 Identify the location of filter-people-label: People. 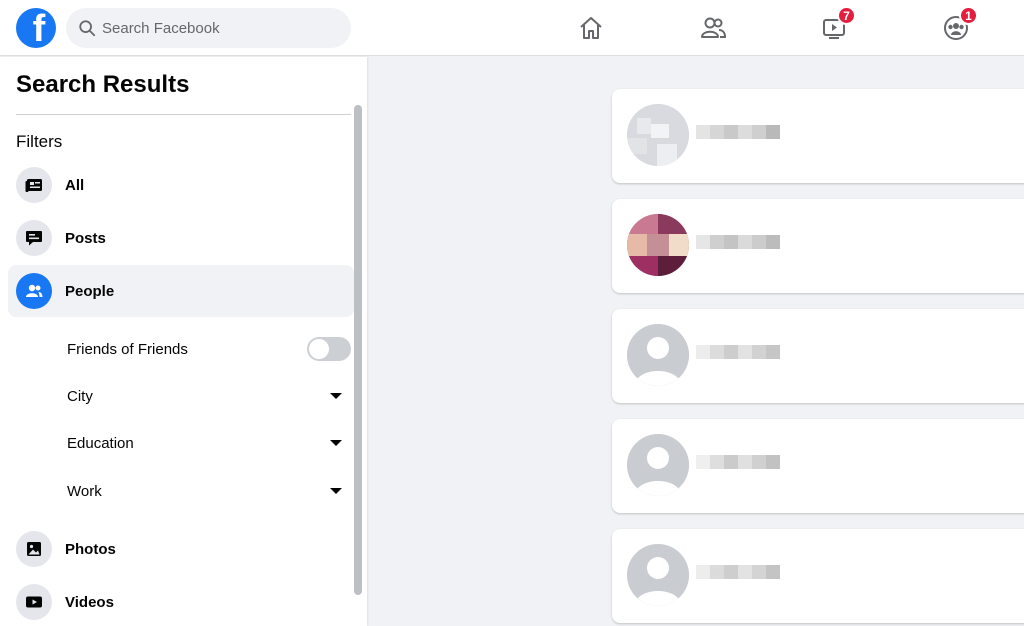
(90, 291).